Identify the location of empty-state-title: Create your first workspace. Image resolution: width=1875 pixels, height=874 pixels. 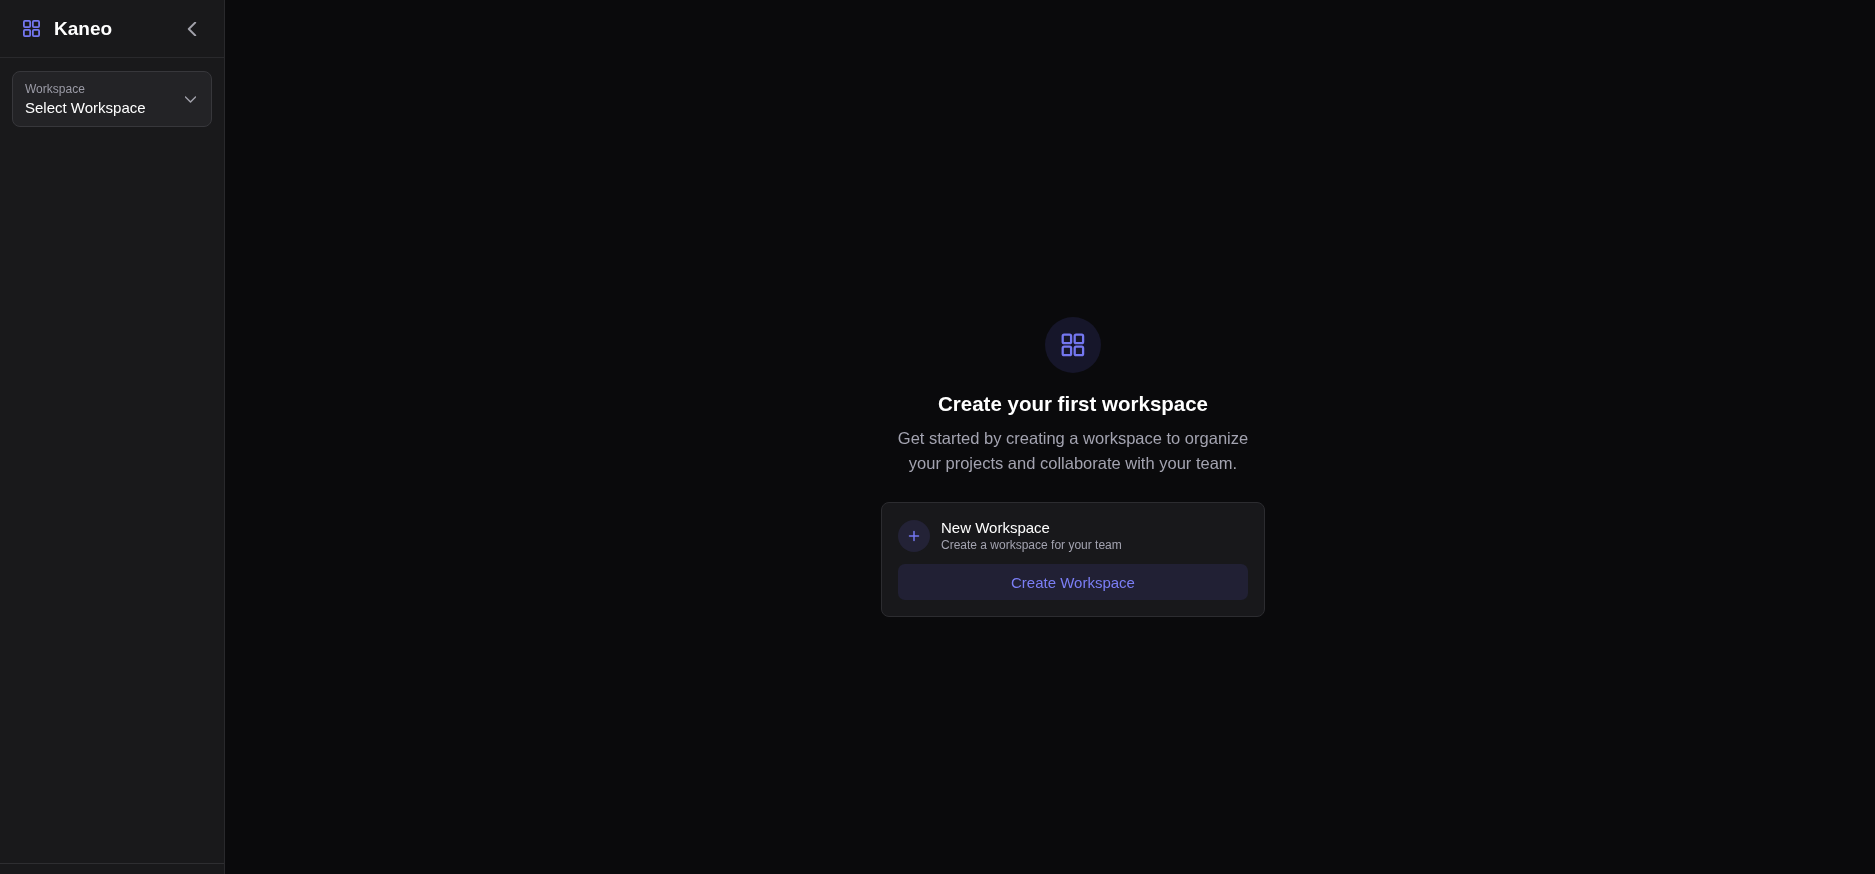
(1073, 404).